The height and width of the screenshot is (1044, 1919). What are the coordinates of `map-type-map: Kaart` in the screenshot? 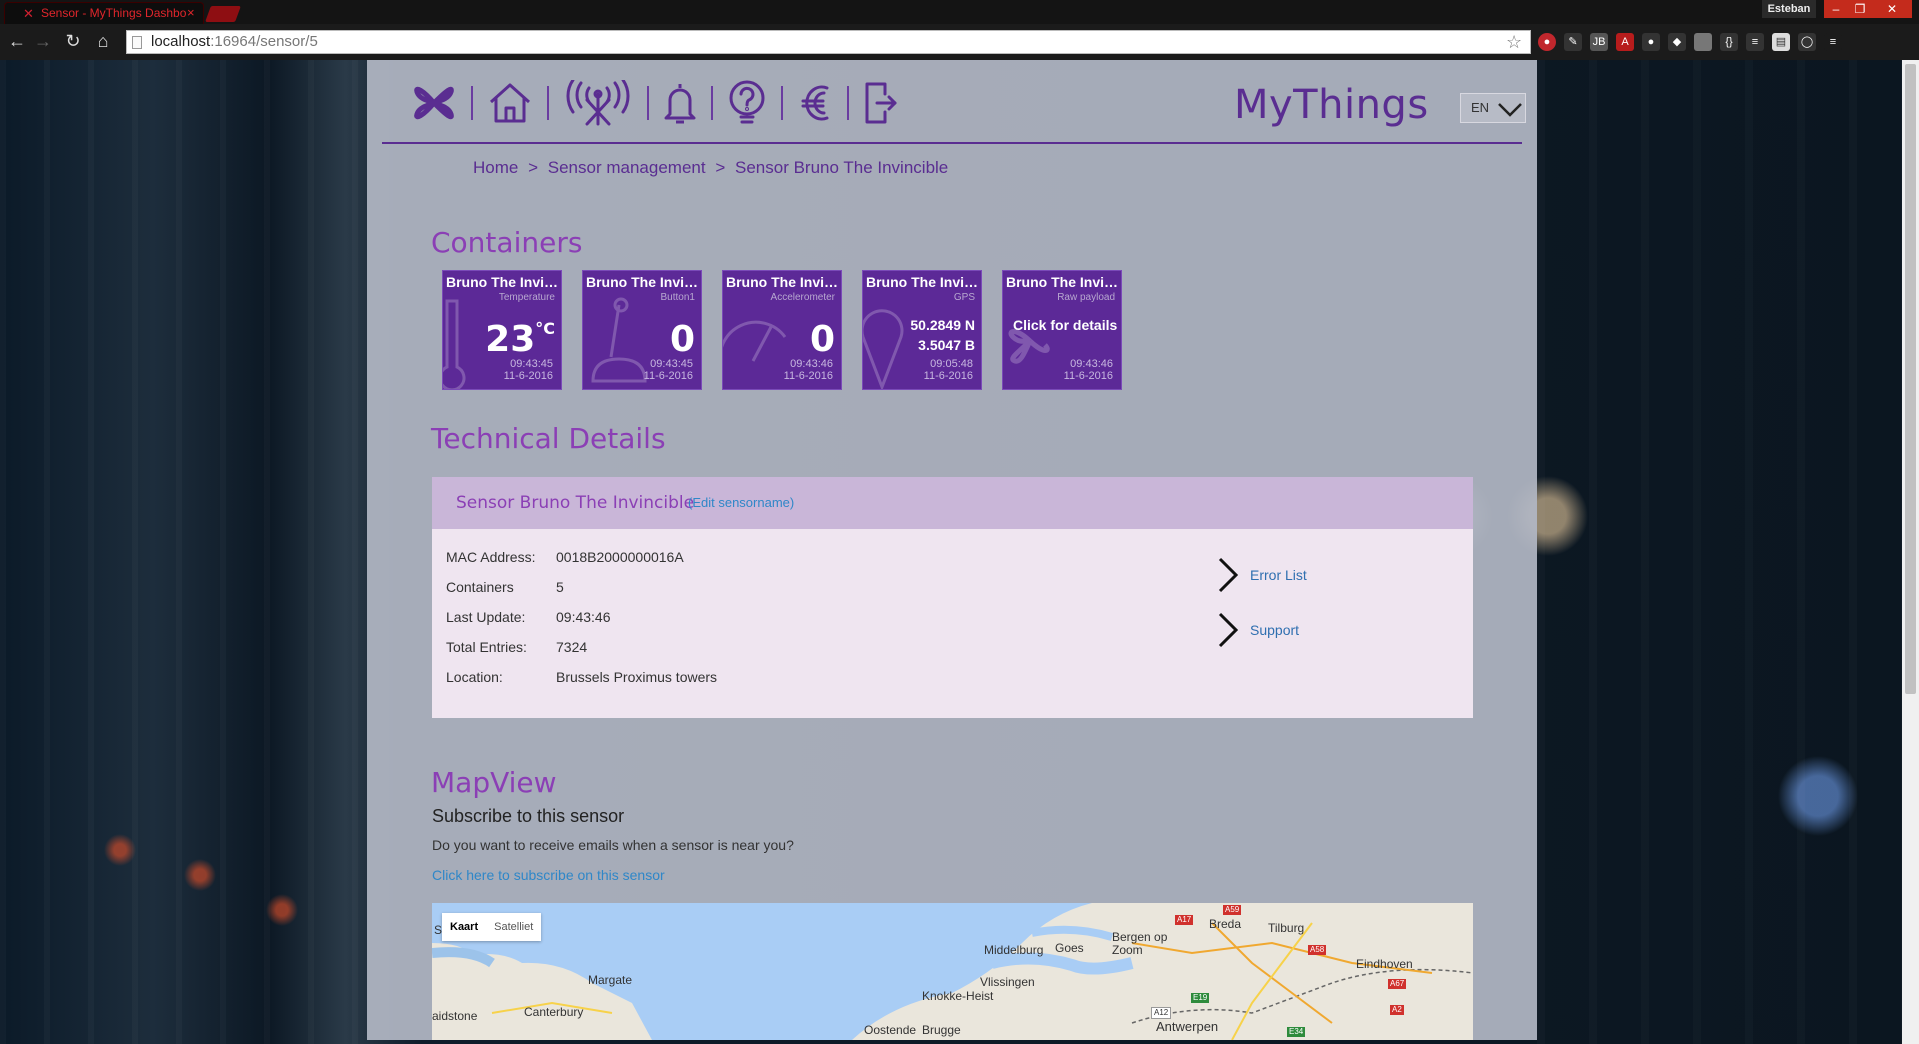 It's located at (464, 927).